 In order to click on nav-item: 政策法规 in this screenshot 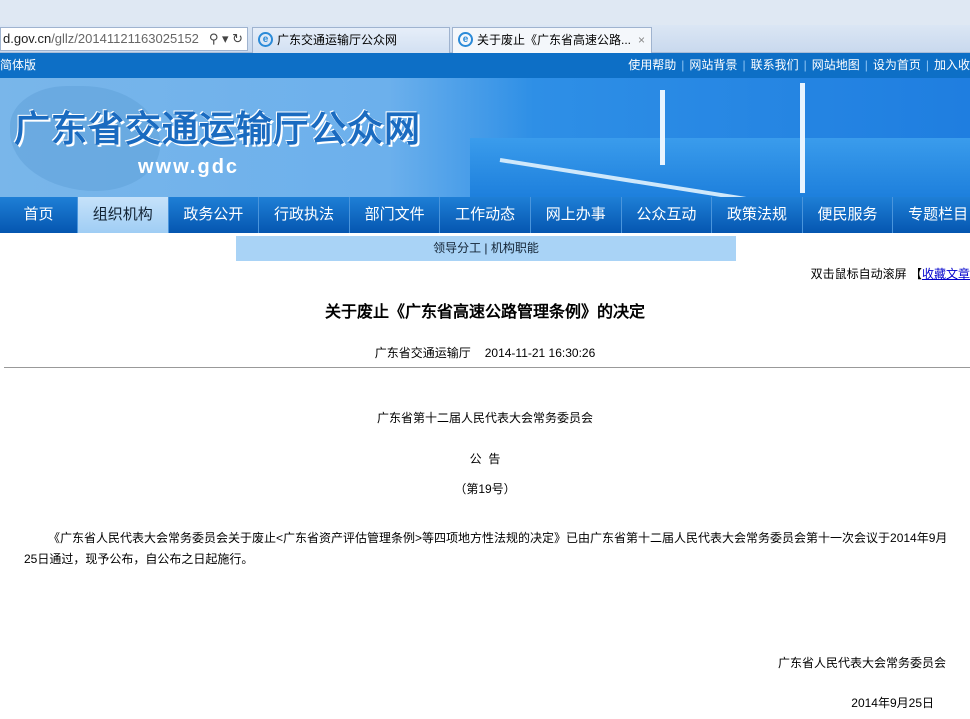, I will do `click(757, 215)`.